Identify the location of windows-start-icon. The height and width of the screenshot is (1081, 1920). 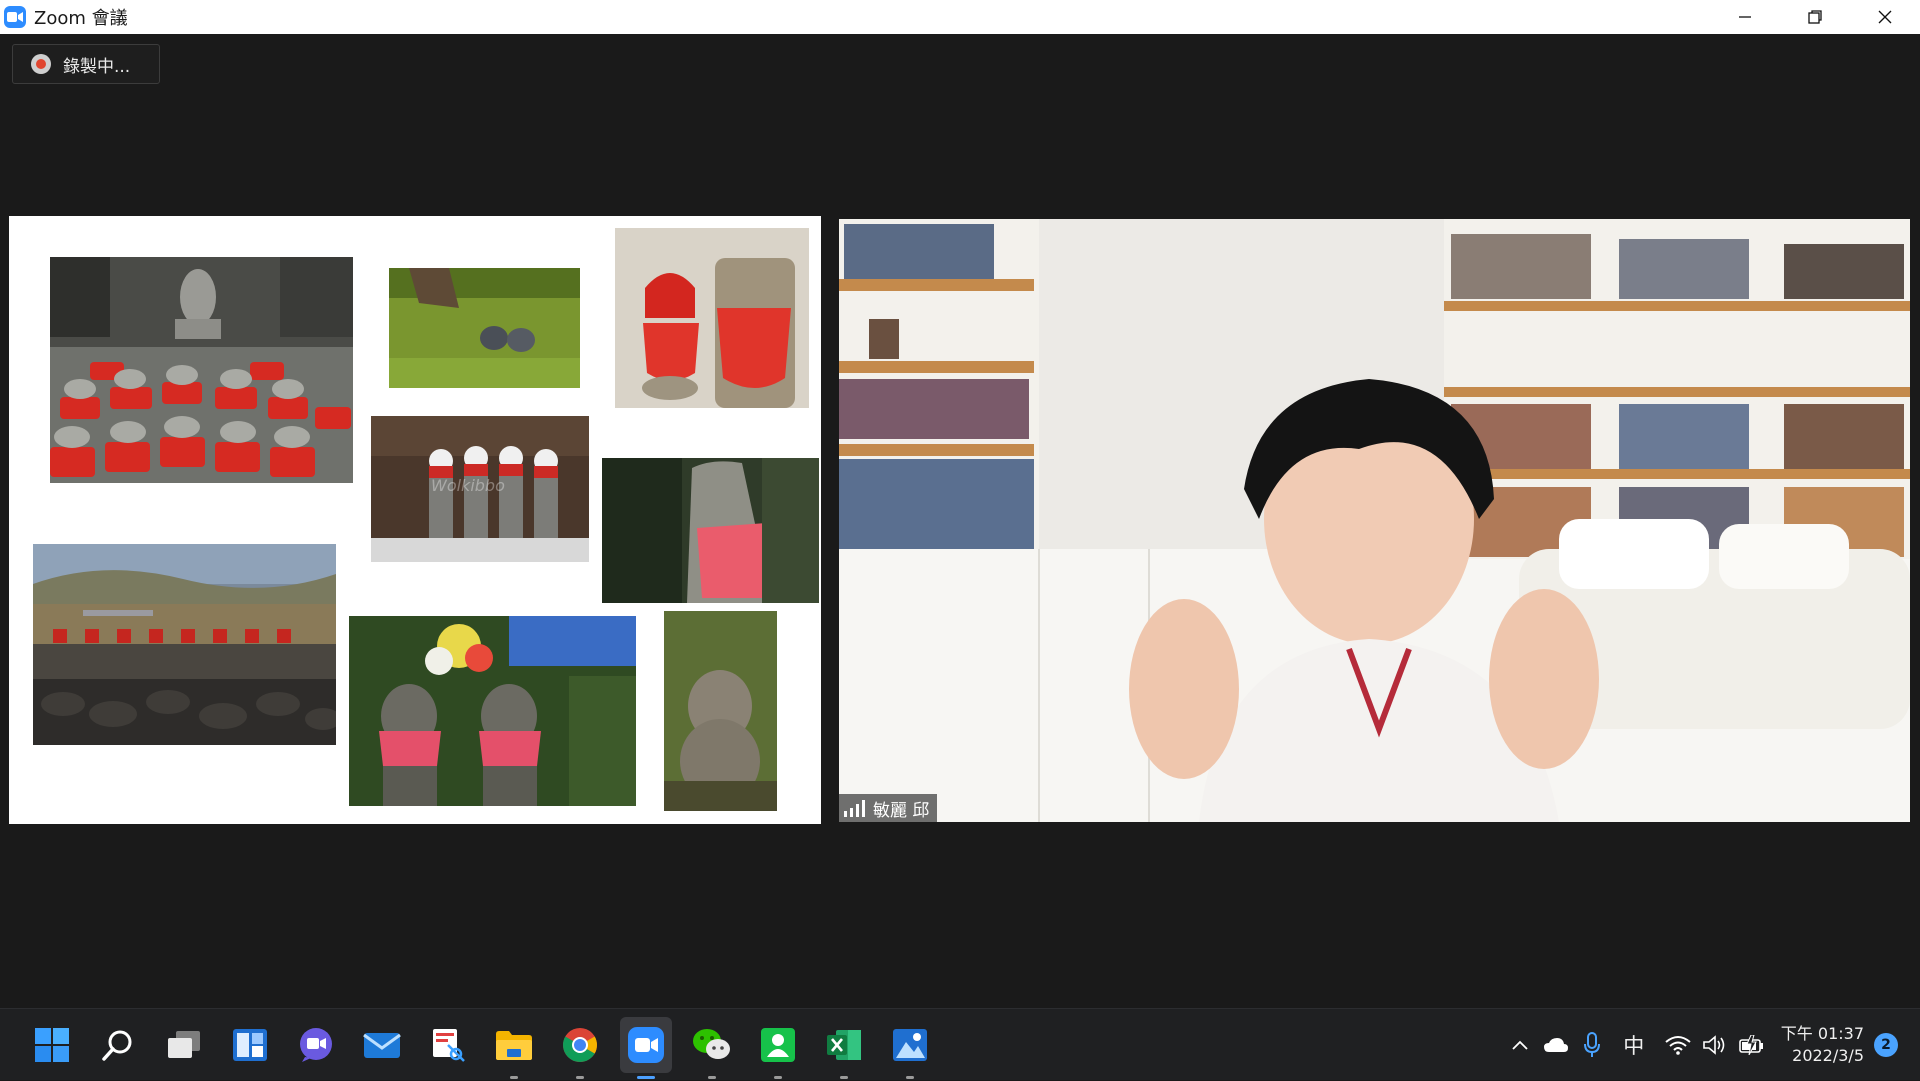
(52, 1045).